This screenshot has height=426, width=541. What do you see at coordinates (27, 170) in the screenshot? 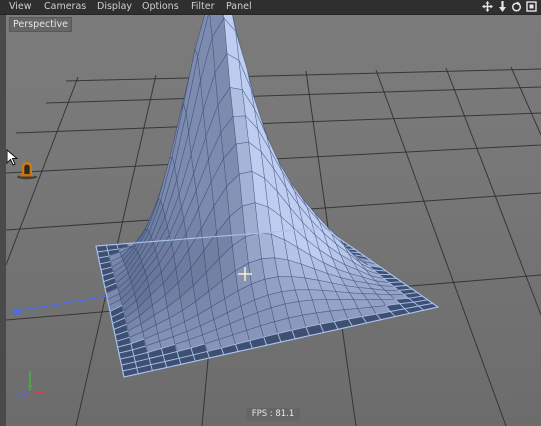
I see `light-object-icon` at bounding box center [27, 170].